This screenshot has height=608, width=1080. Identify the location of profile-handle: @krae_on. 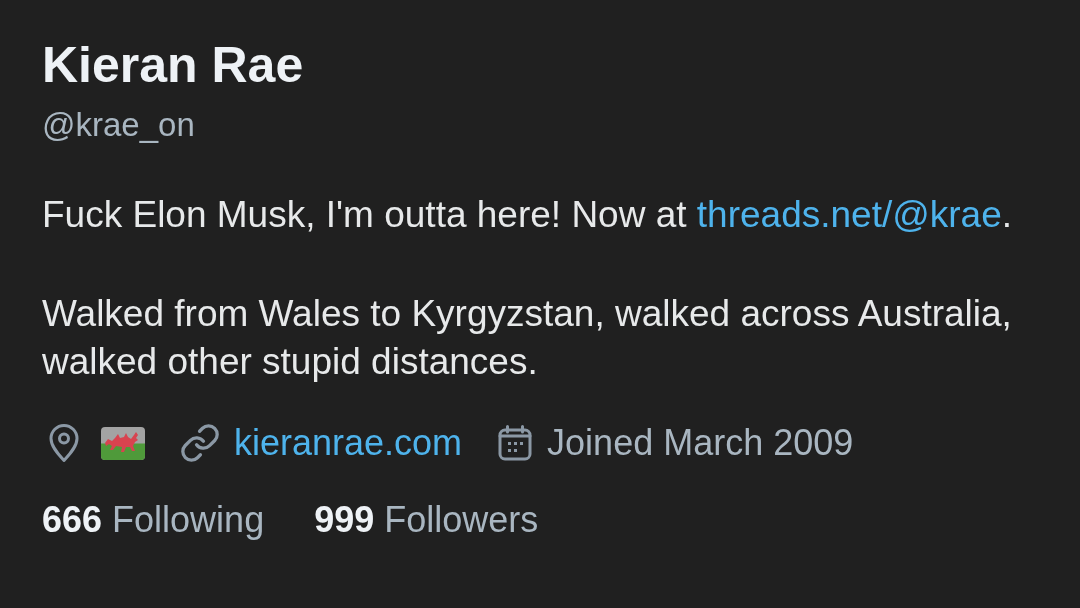
(118, 125).